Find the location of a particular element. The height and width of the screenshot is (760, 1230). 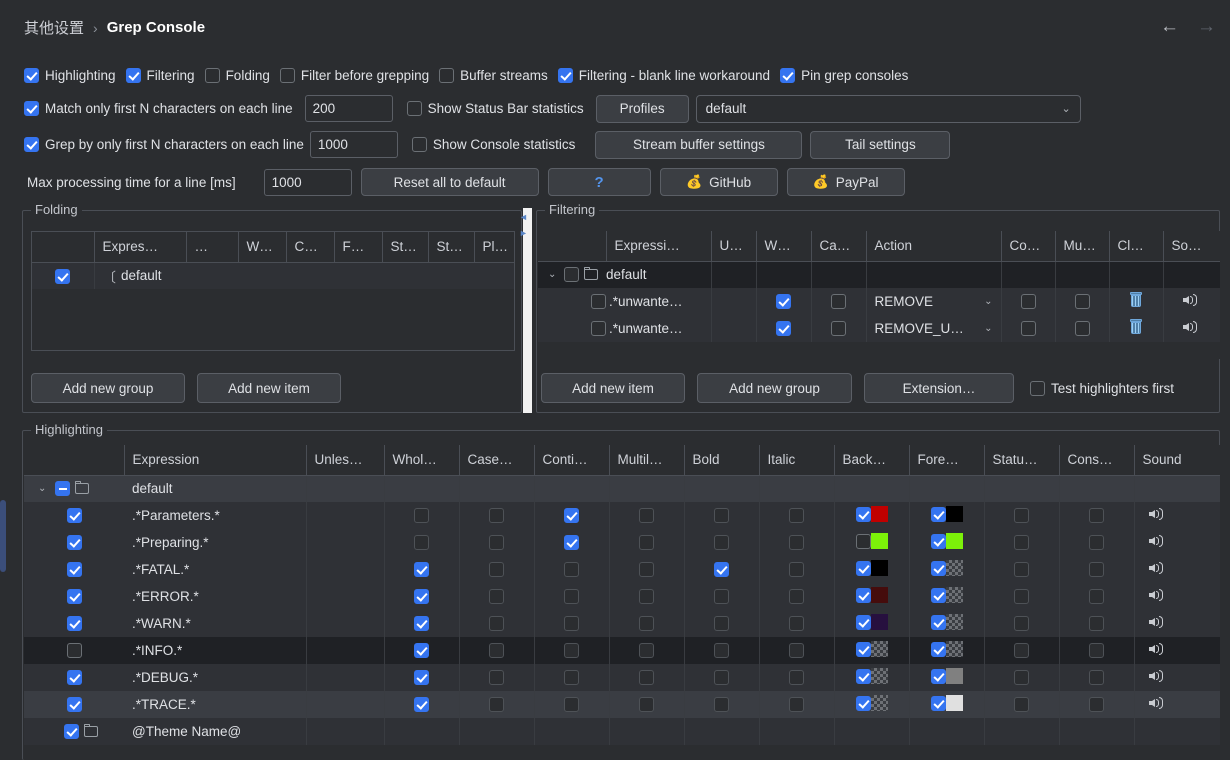

filtering-item-checkbox is located at coordinates (598, 329).